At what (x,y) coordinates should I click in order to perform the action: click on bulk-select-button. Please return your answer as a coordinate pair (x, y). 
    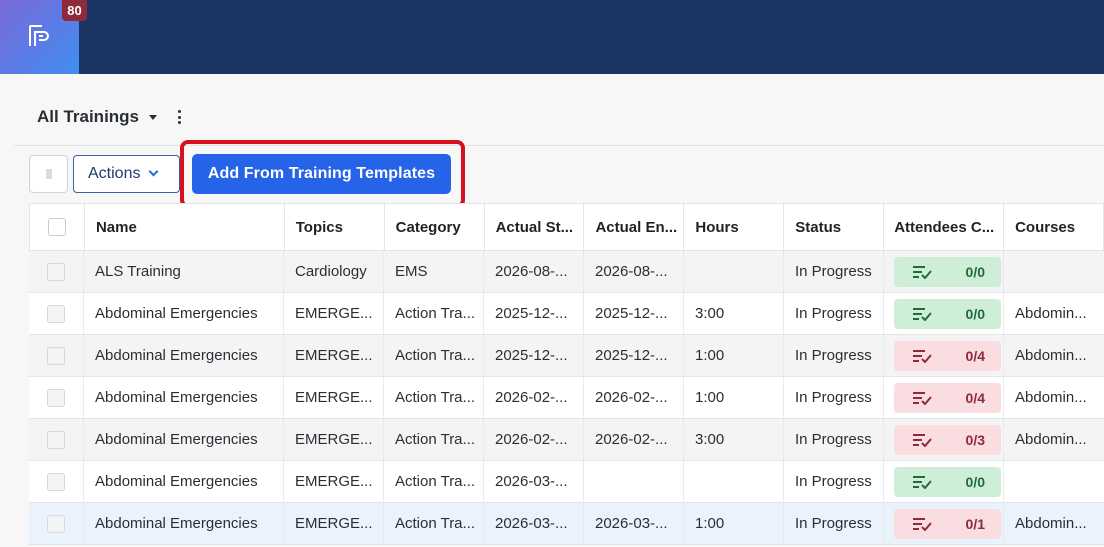
    Looking at the image, I should click on (48, 174).